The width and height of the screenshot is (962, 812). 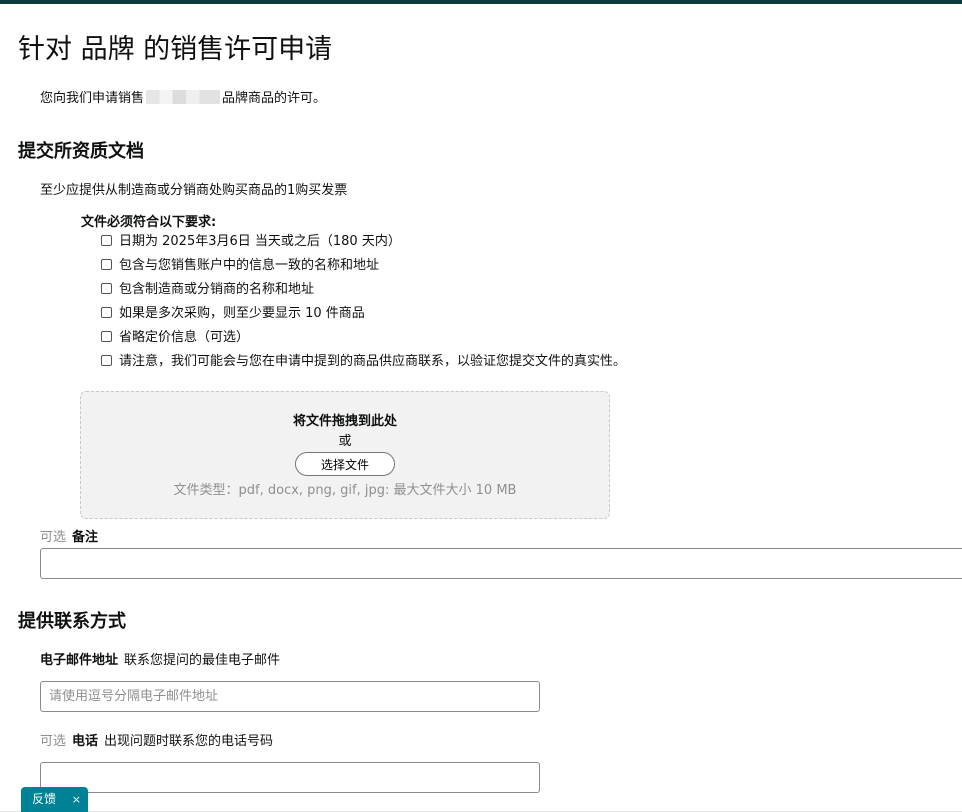 I want to click on requirement-item: 包含制造商或分销商的名称和地址, so click(x=363, y=292).